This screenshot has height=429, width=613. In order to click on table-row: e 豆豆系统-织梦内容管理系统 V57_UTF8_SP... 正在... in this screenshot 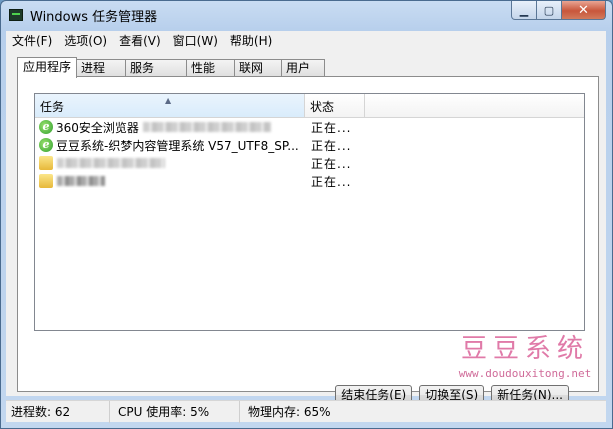, I will do `click(309, 145)`.